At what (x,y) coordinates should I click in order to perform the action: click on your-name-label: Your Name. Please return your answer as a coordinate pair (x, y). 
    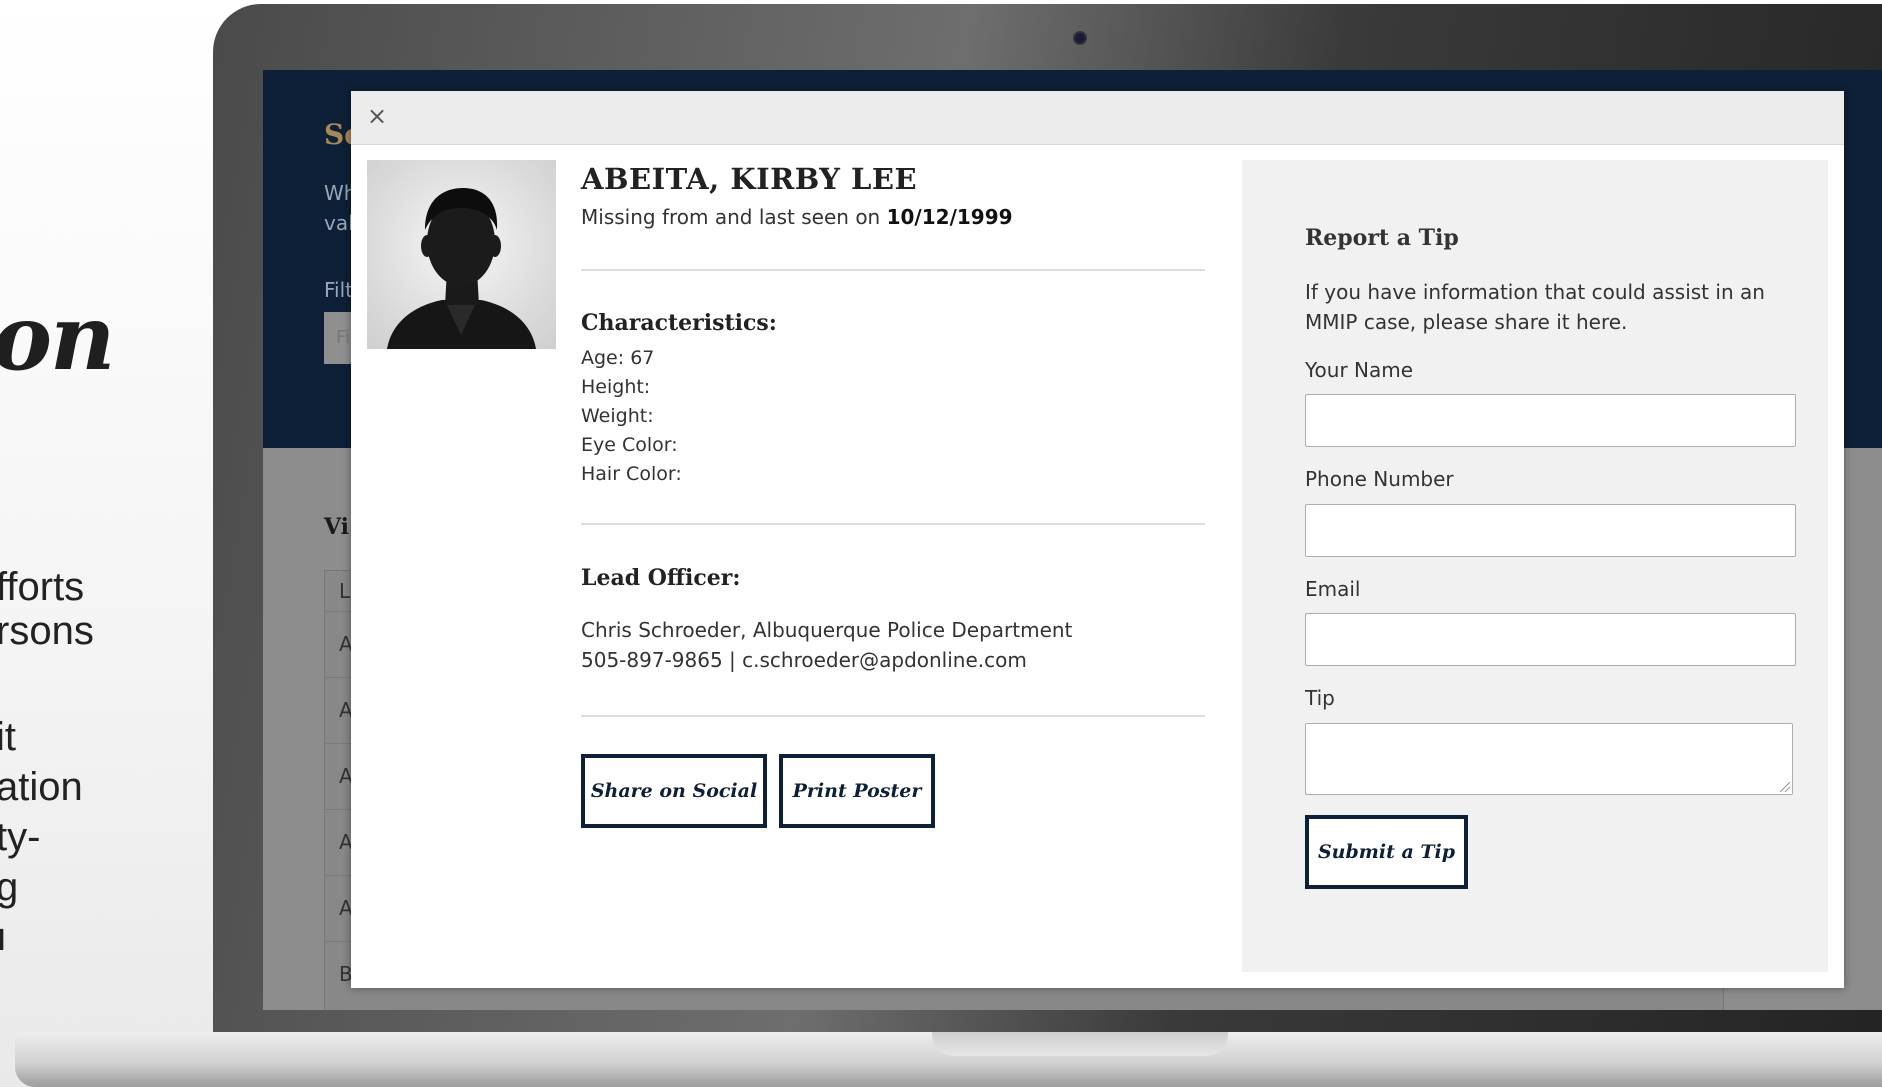
    Looking at the image, I should click on (1359, 370).